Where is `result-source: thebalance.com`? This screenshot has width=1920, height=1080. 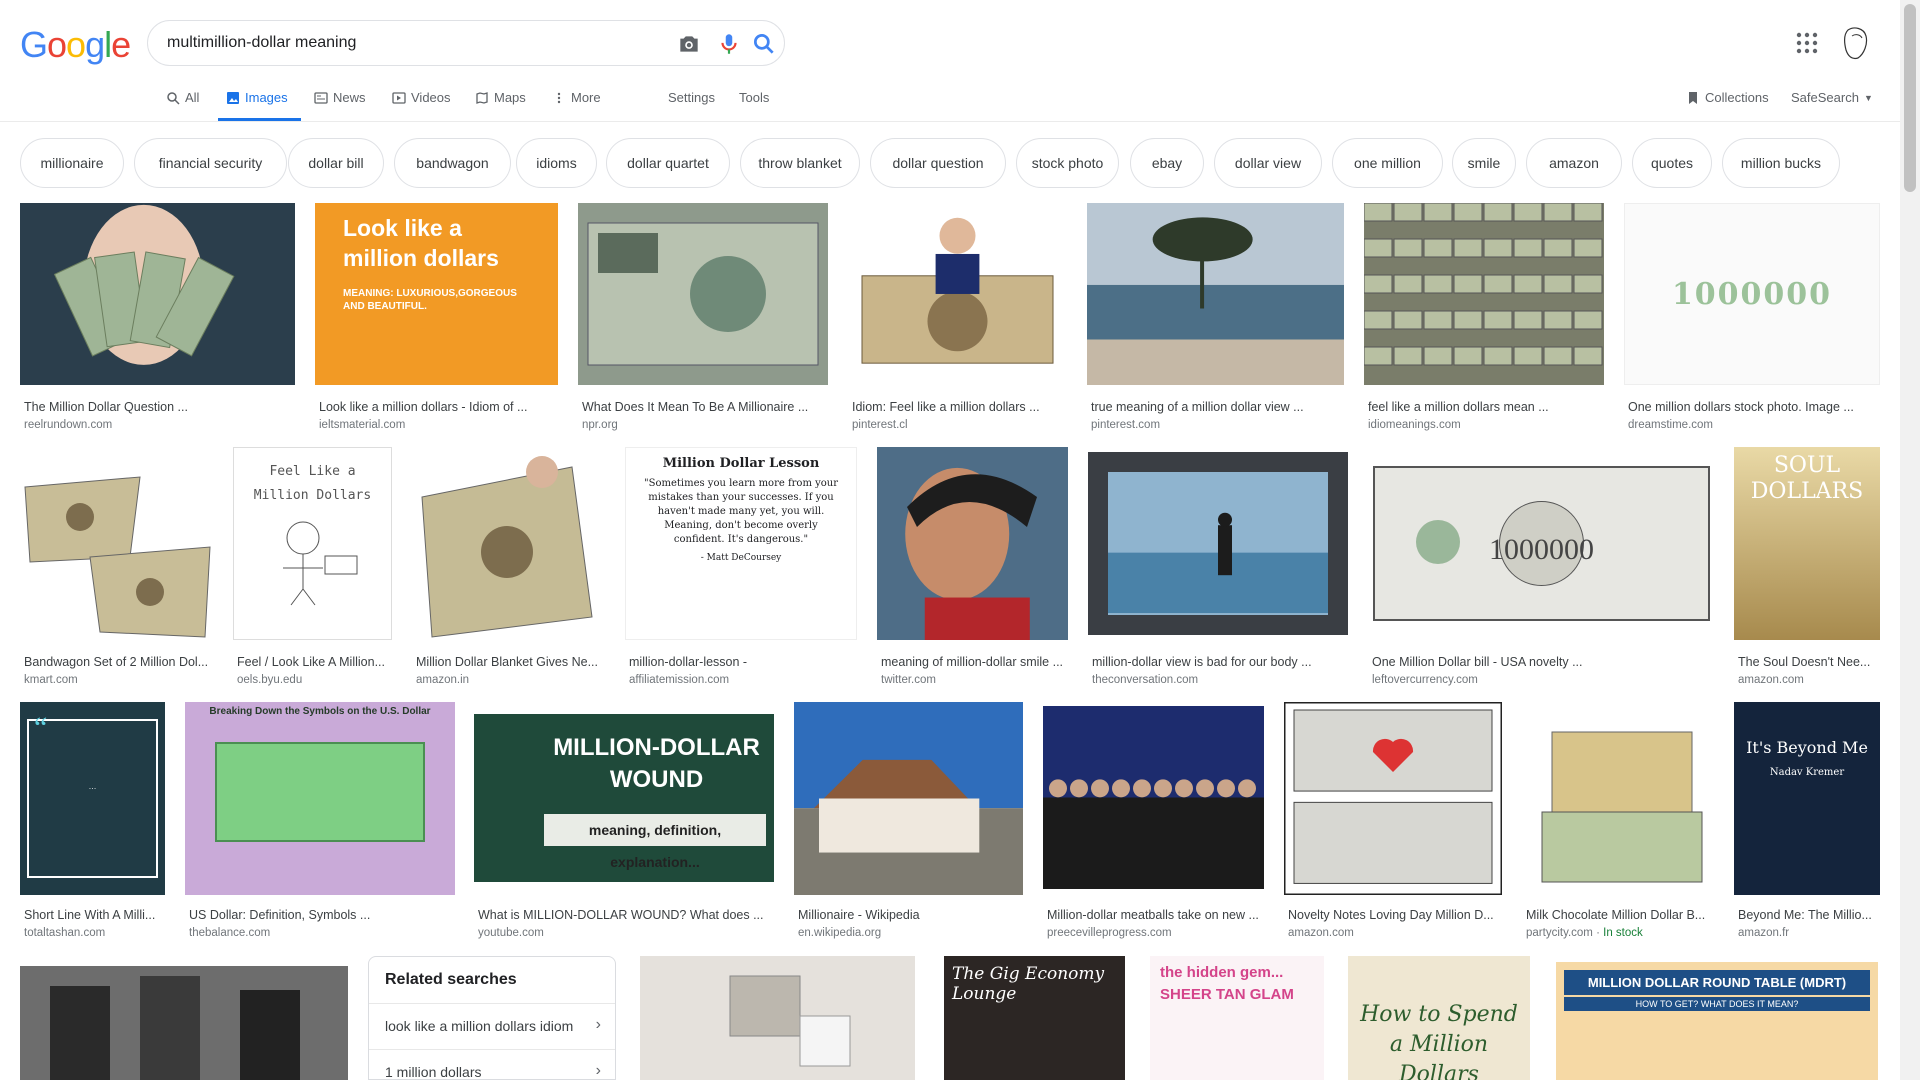 result-source: thebalance.com is located at coordinates (230, 933).